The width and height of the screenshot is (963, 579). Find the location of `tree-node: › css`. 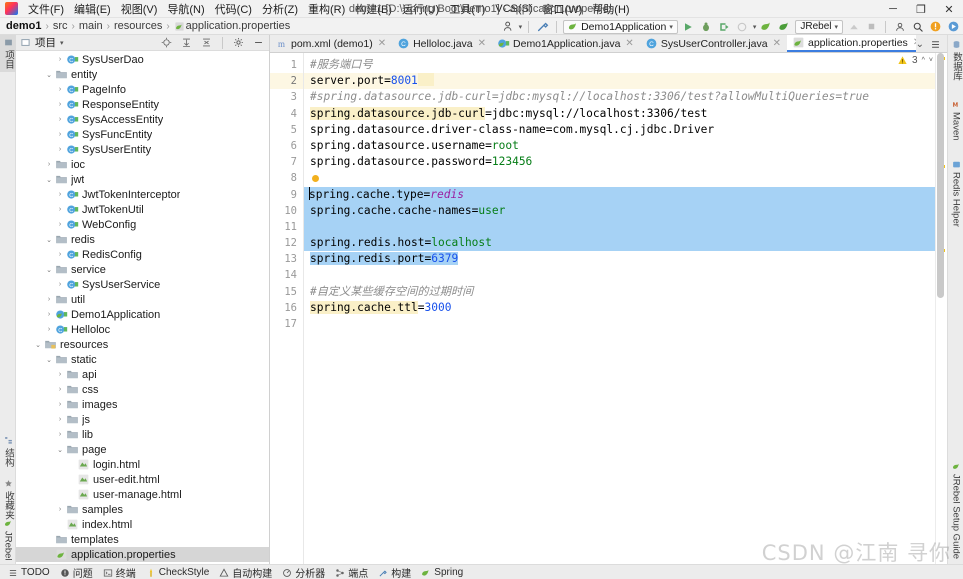

tree-node: › css is located at coordinates (142, 389).